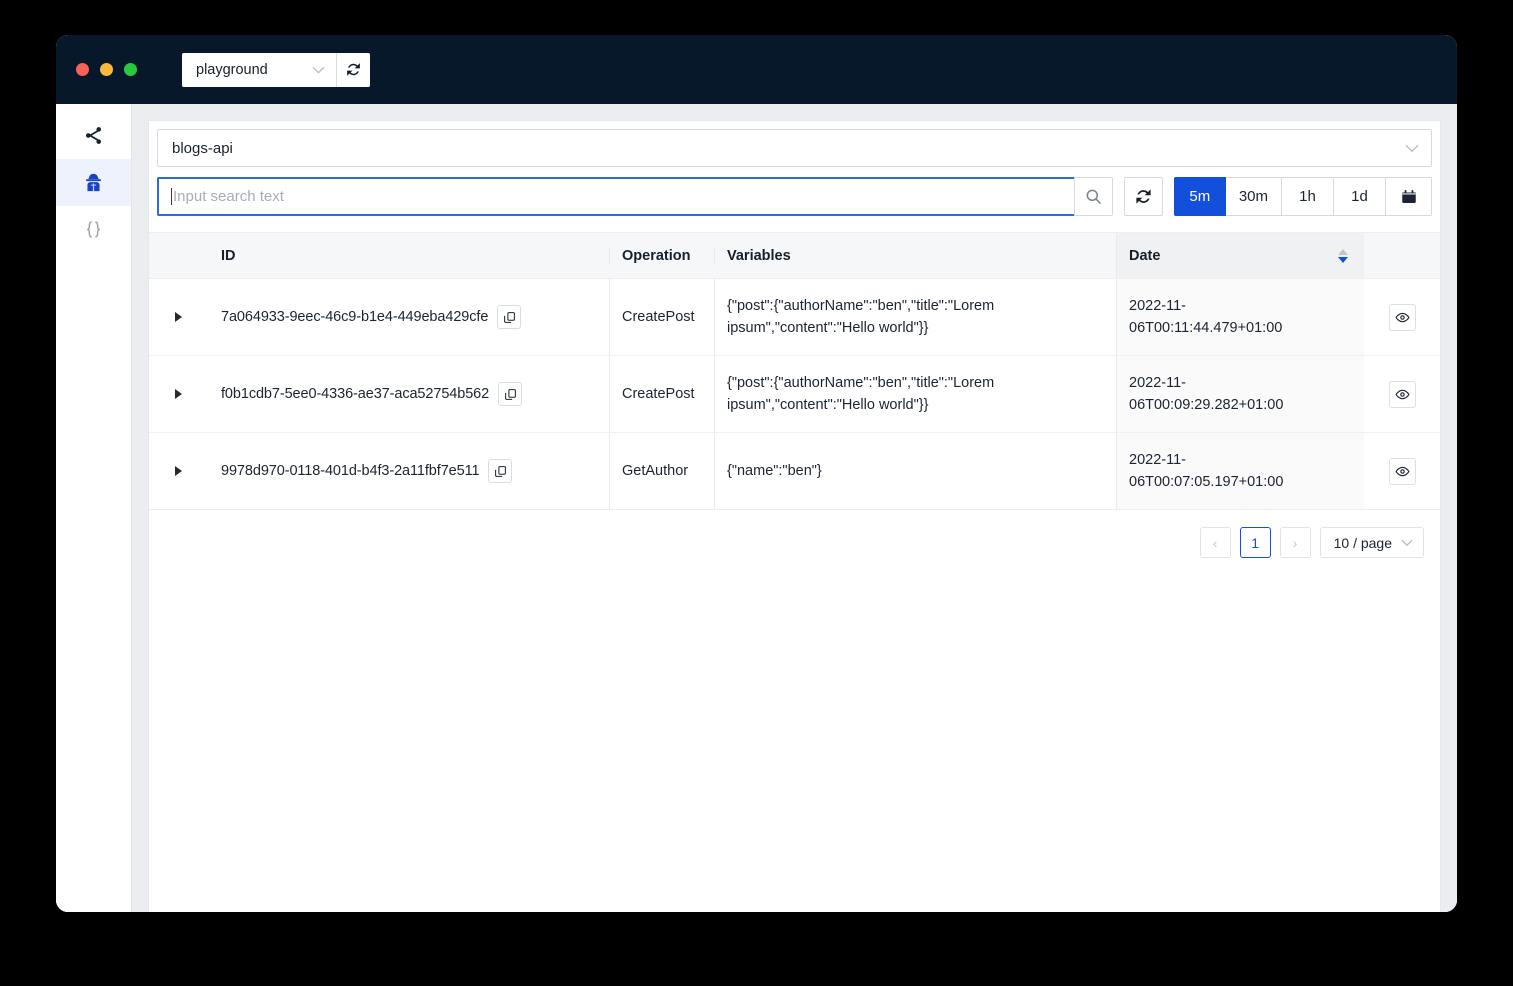  I want to click on table-header-row: ID Operation Variables Date, so click(794, 255).